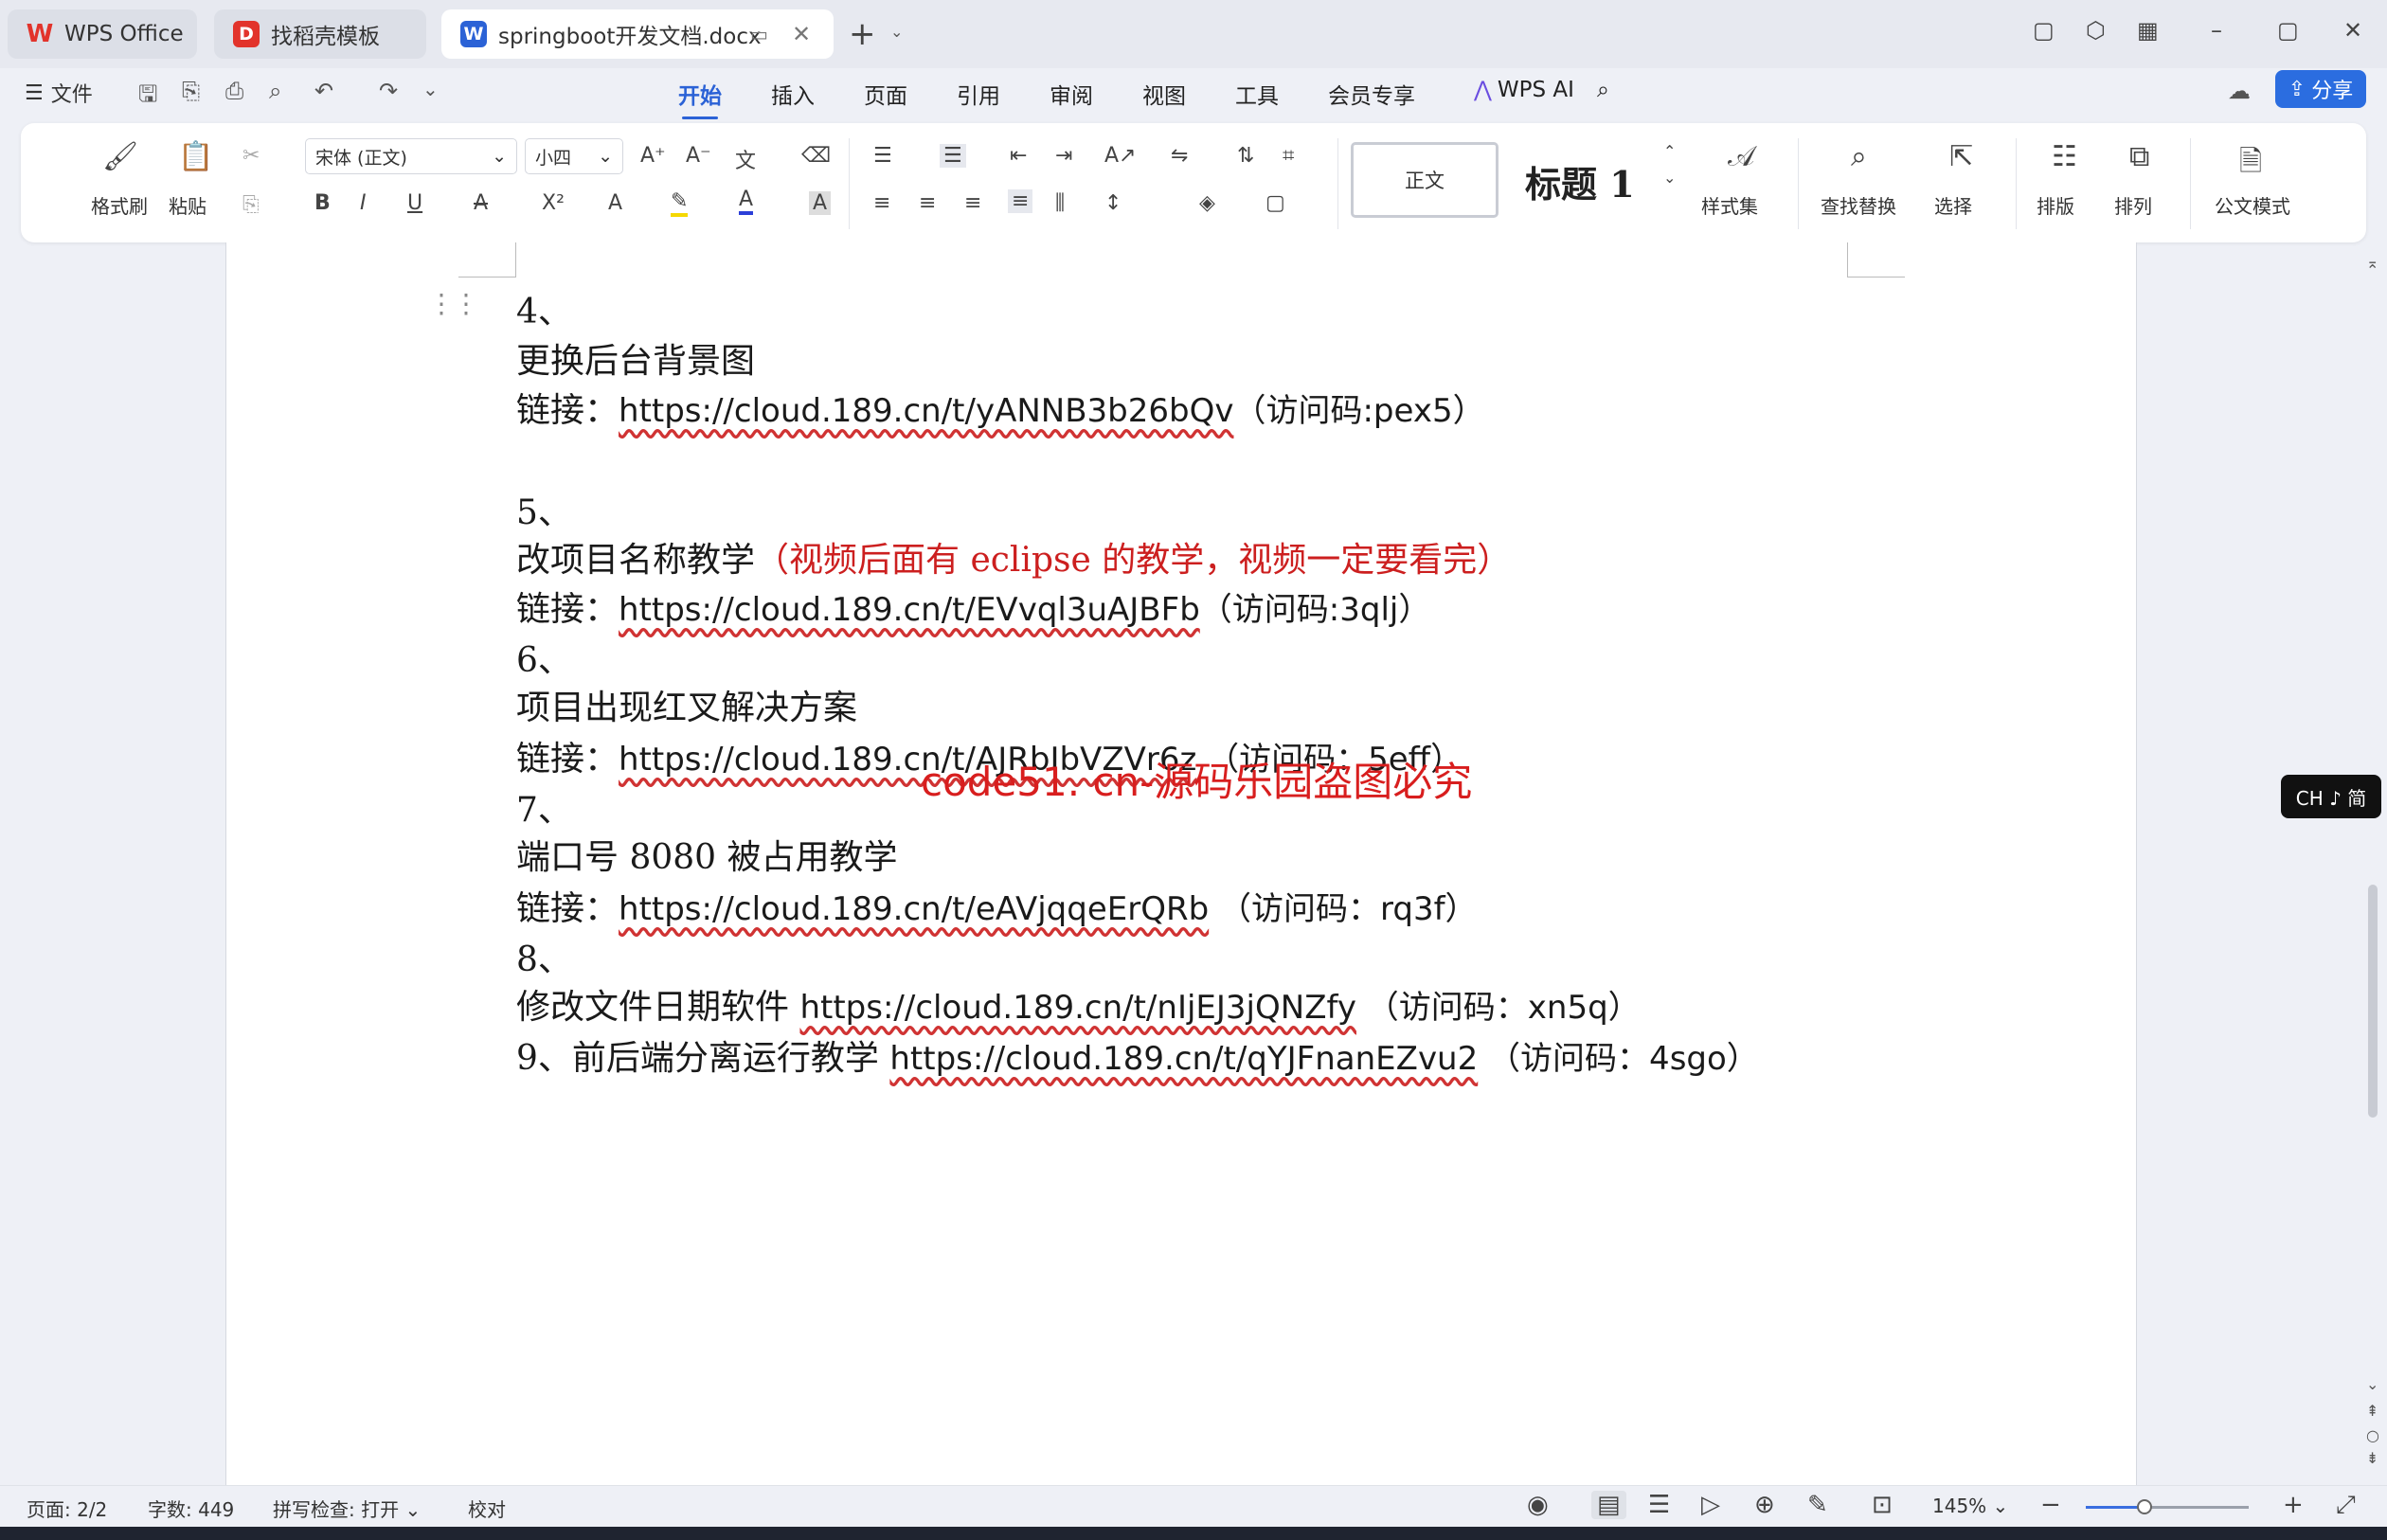 This screenshot has width=2387, height=1540. Describe the element at coordinates (816, 156) in the screenshot. I see `clear-format-icon: ⌫` at that location.